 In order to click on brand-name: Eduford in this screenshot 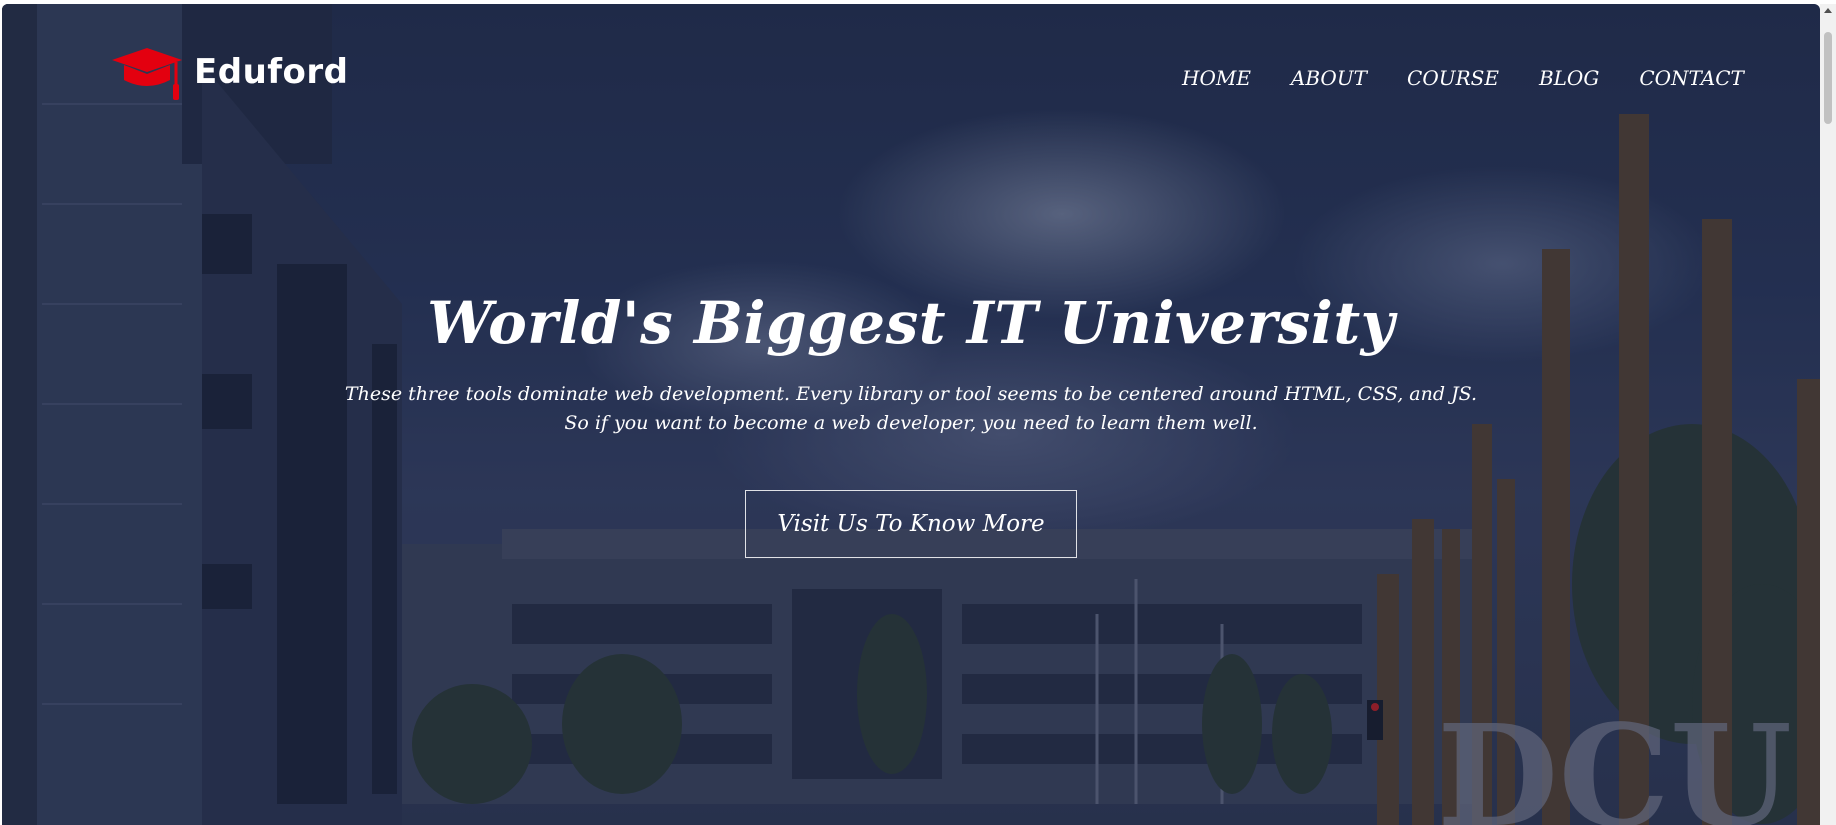, I will do `click(271, 72)`.